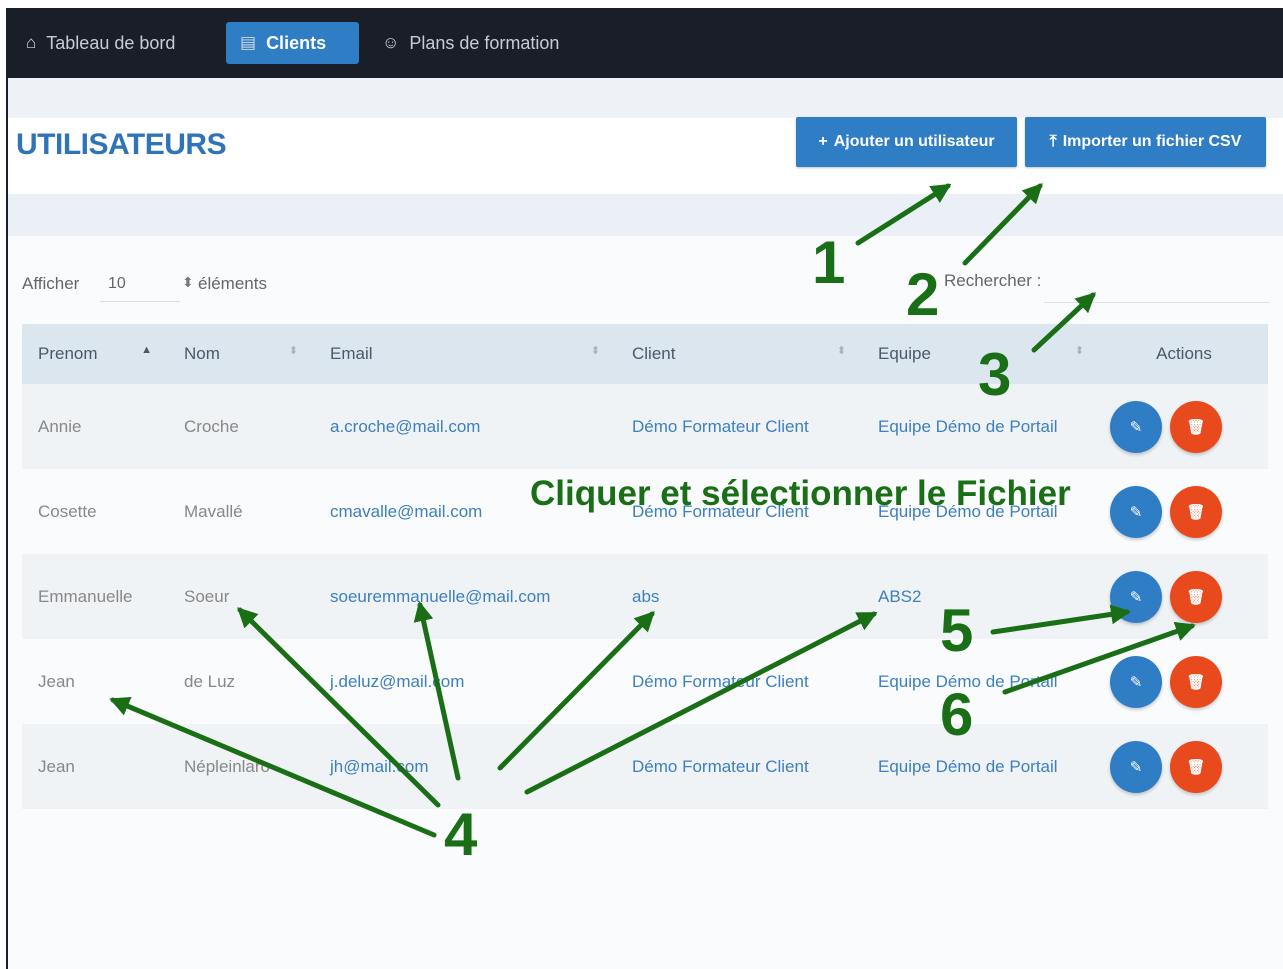 The image size is (1283, 969). What do you see at coordinates (117, 283) in the screenshot?
I see `page-length-value: 10` at bounding box center [117, 283].